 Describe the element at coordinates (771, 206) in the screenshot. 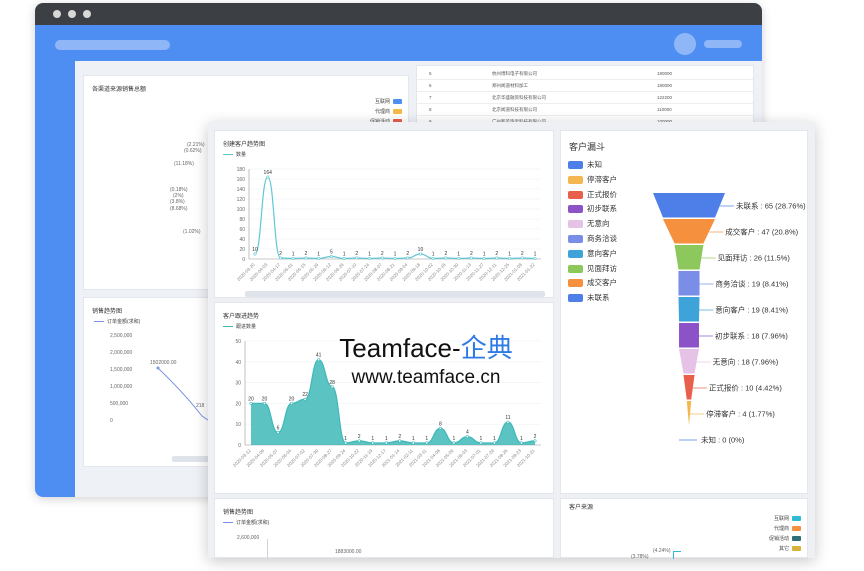

I see `funnel-stage-label: 未联系 : 65 (28.76%)` at that location.